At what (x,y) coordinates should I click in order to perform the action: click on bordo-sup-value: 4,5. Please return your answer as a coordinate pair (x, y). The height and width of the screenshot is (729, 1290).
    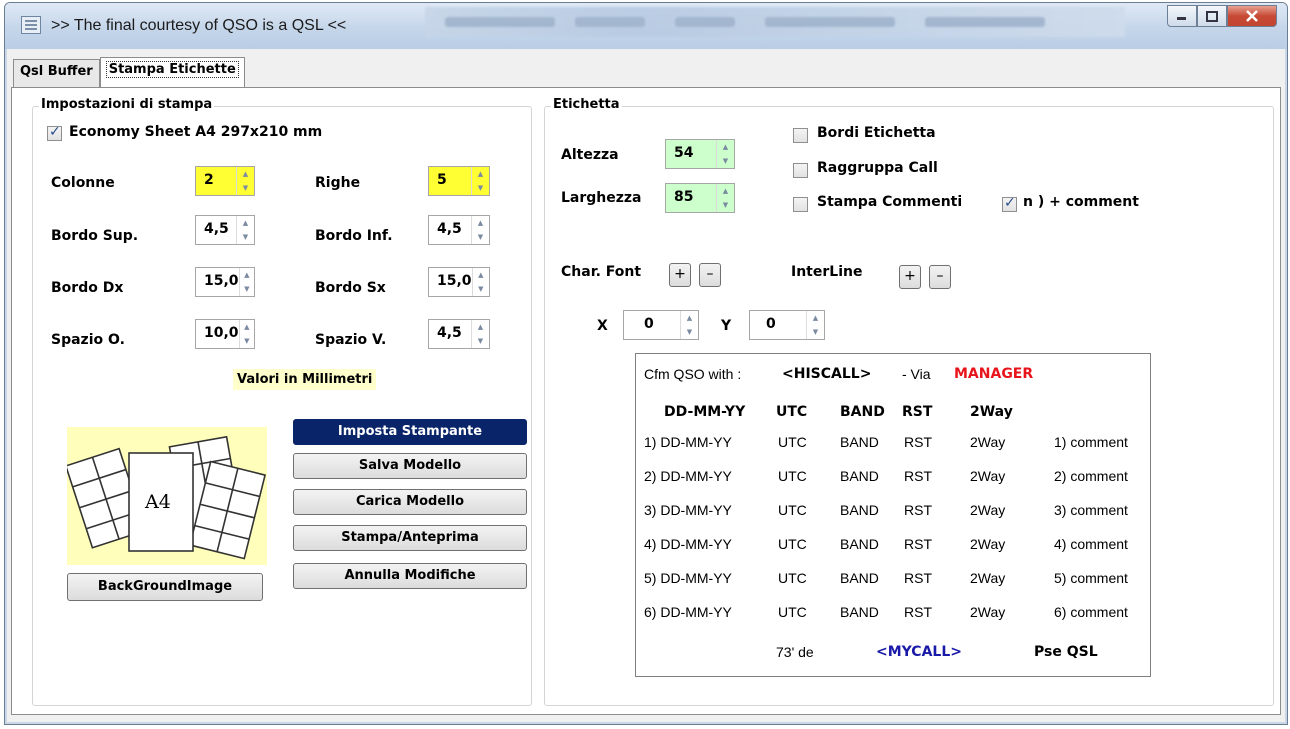
    Looking at the image, I should click on (216, 229).